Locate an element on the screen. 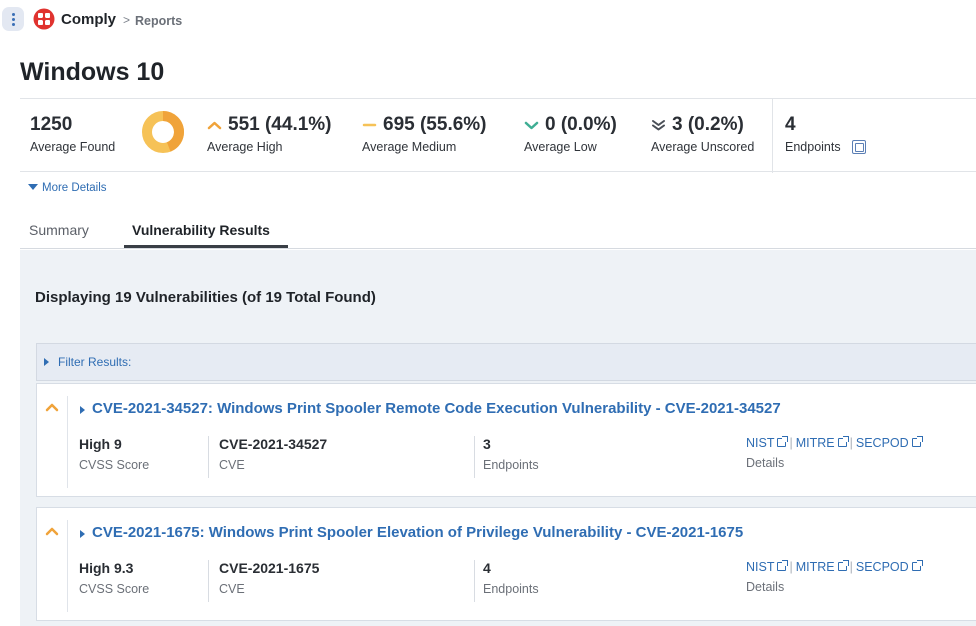  app-name: Comply is located at coordinates (88, 19).